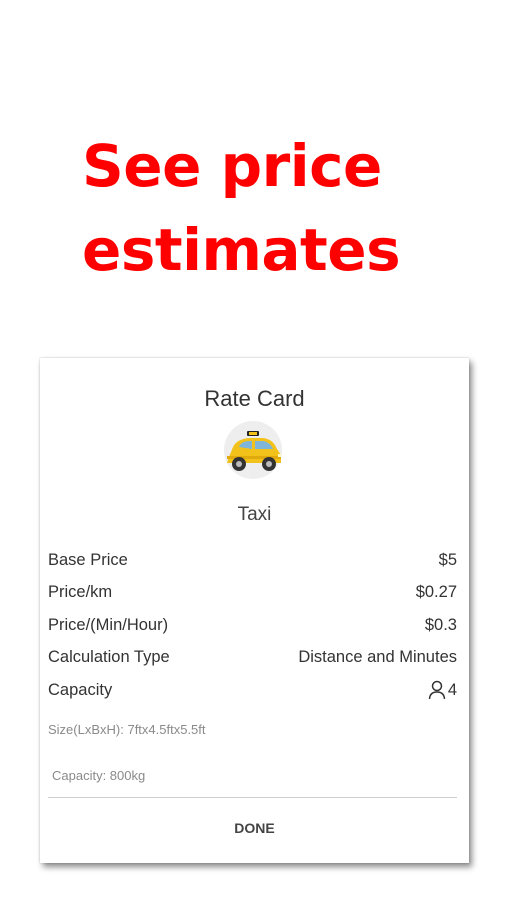 The width and height of the screenshot is (506, 900). I want to click on rate-value: $0.27, so click(436, 592).